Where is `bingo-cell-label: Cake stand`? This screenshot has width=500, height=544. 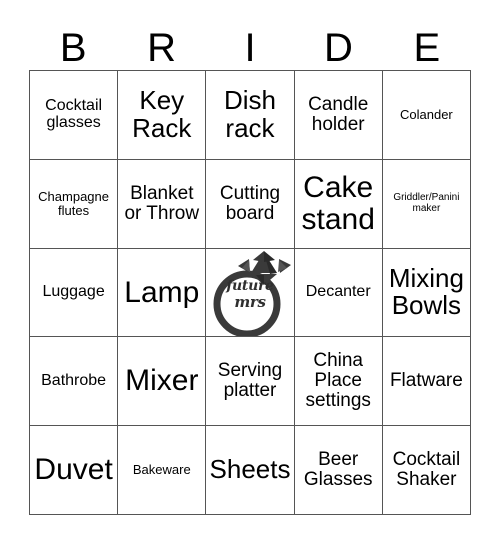
bingo-cell-label: Cake stand is located at coordinates (338, 203).